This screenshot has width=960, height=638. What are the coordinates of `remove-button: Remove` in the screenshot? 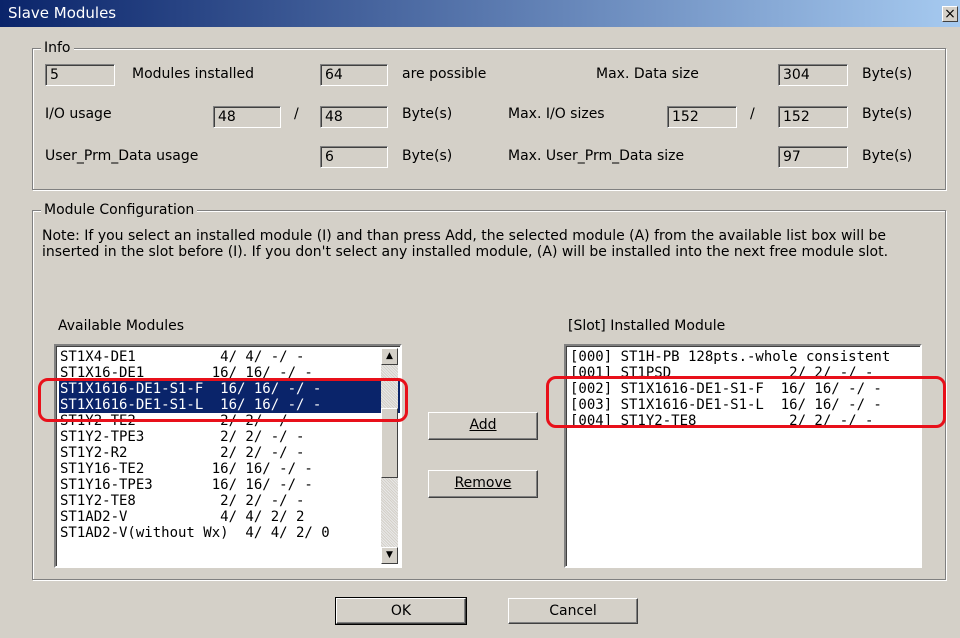 It's located at (483, 484).